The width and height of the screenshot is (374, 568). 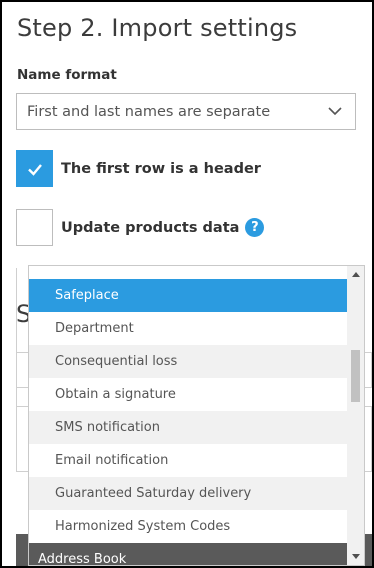 What do you see at coordinates (188, 526) in the screenshot?
I see `dropdown-option: Harmonized System Codes` at bounding box center [188, 526].